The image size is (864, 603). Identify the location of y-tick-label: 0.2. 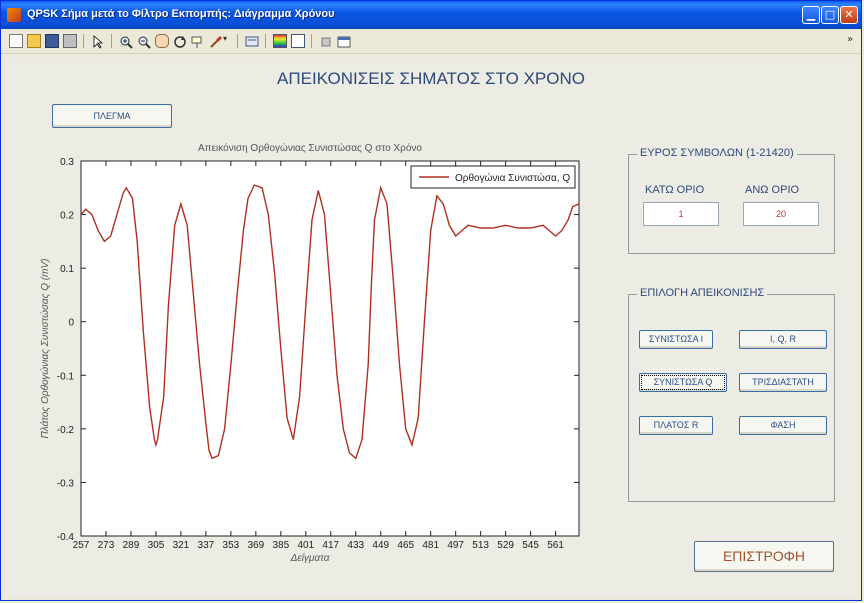
(67, 216).